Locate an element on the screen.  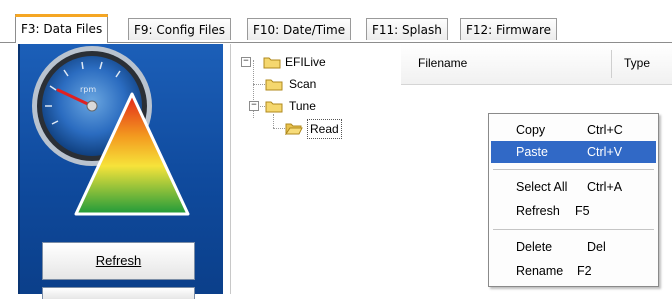
tab-splash: F11: Splash is located at coordinates (407, 29).